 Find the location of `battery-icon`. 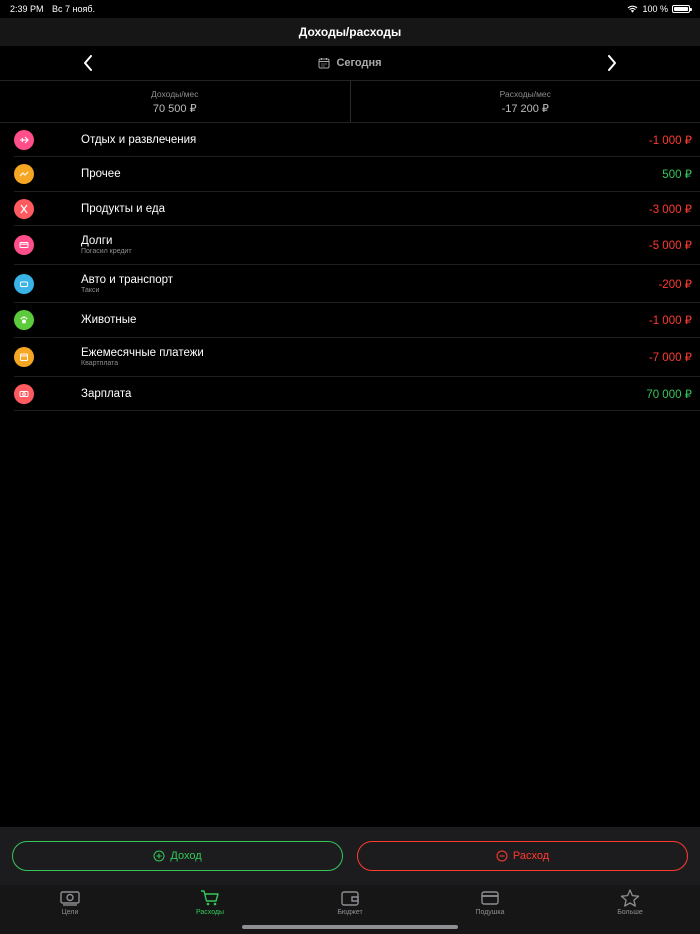

battery-icon is located at coordinates (682, 9).